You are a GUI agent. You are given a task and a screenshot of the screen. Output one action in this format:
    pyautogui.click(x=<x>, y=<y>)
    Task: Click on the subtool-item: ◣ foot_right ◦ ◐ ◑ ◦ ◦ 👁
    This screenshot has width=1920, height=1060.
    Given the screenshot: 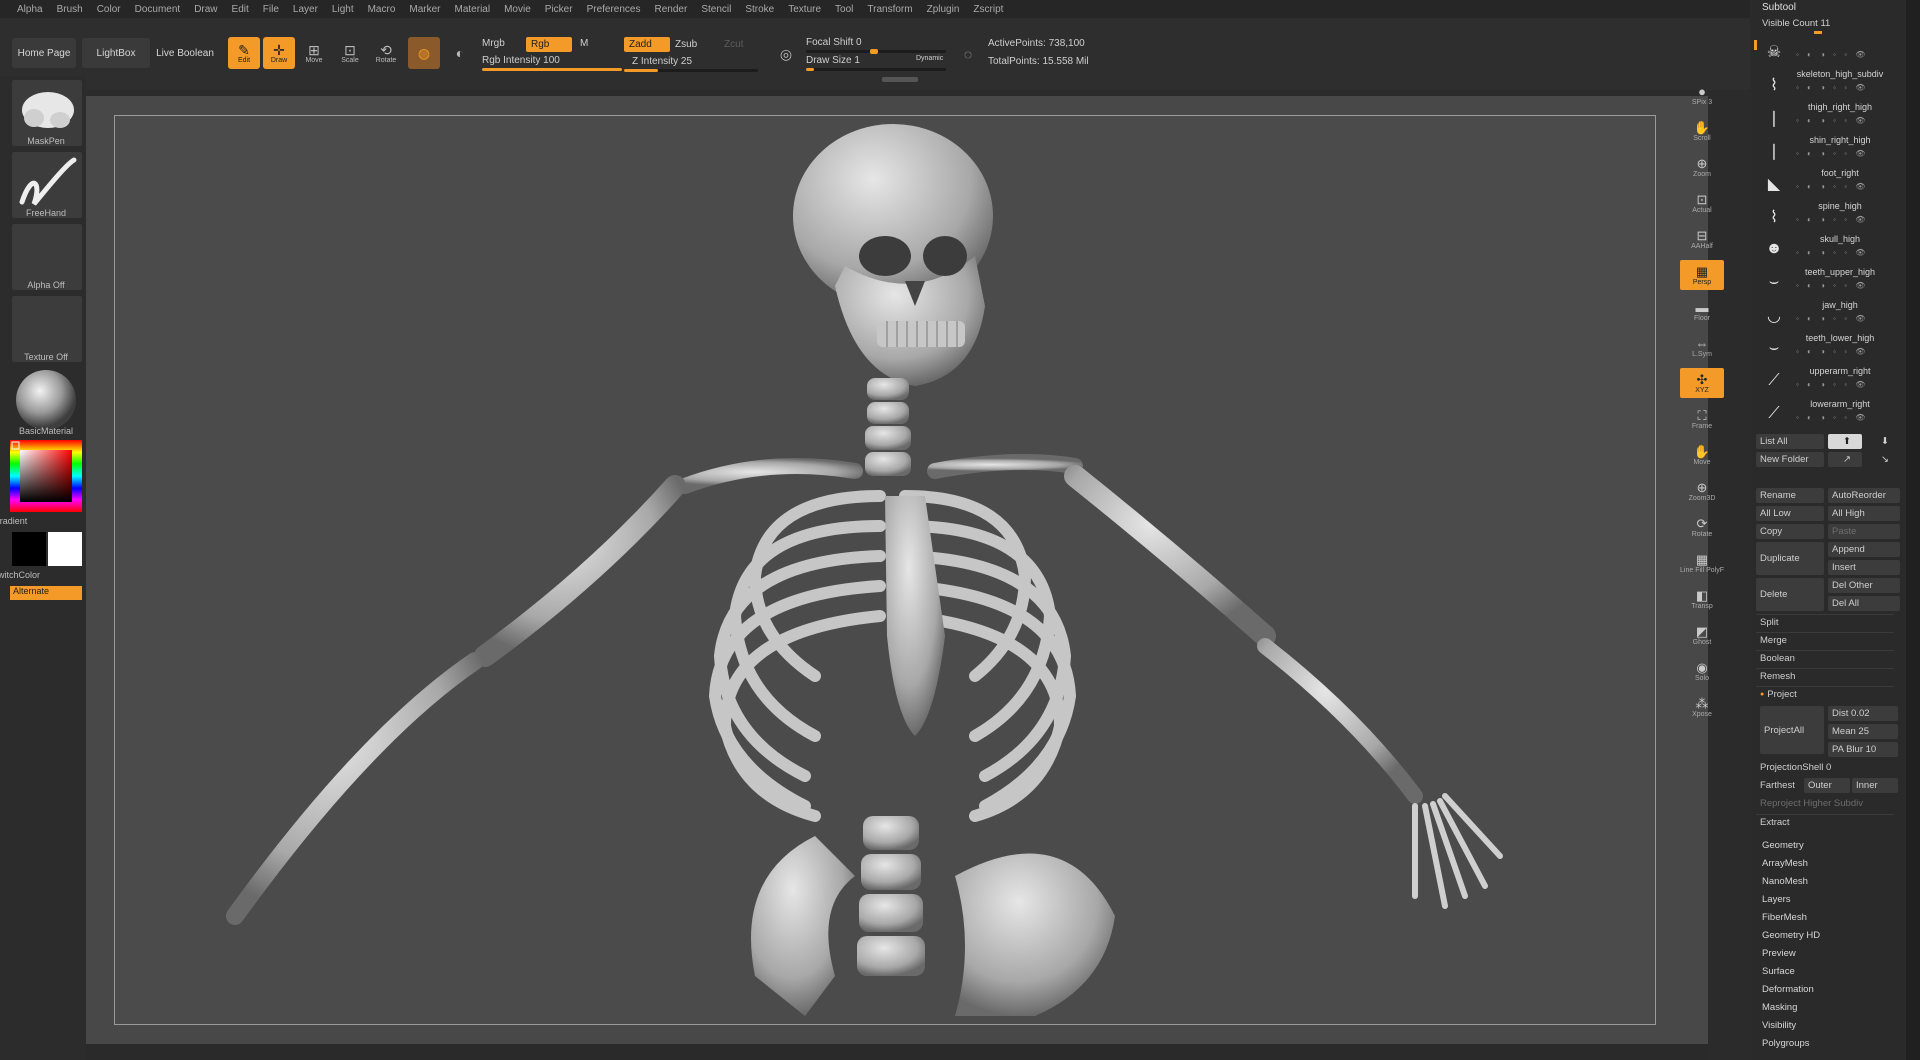 What is the action you would take?
    pyautogui.click(x=1825, y=184)
    